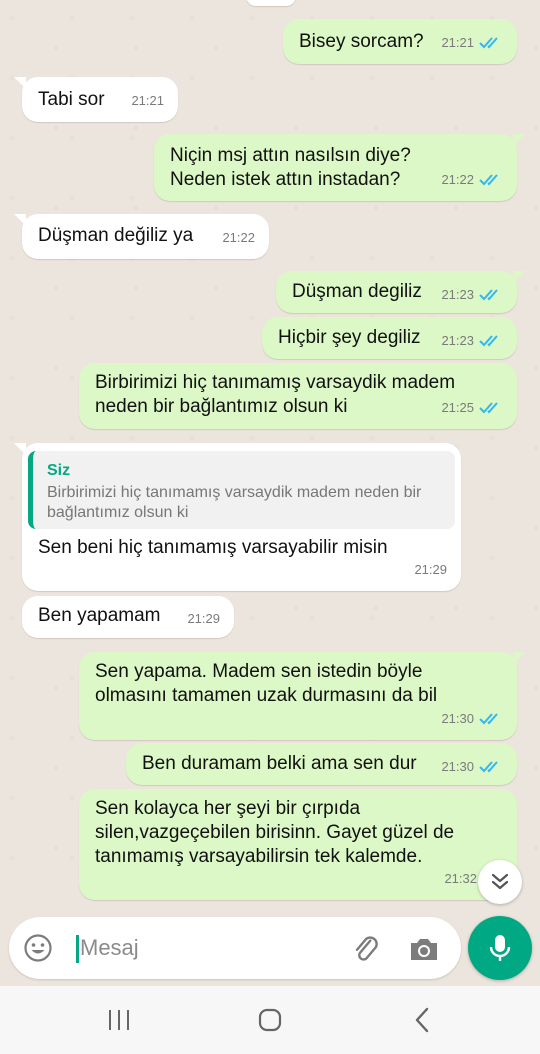  I want to click on message-text: Hiçbir şey degiliz, so click(349, 337).